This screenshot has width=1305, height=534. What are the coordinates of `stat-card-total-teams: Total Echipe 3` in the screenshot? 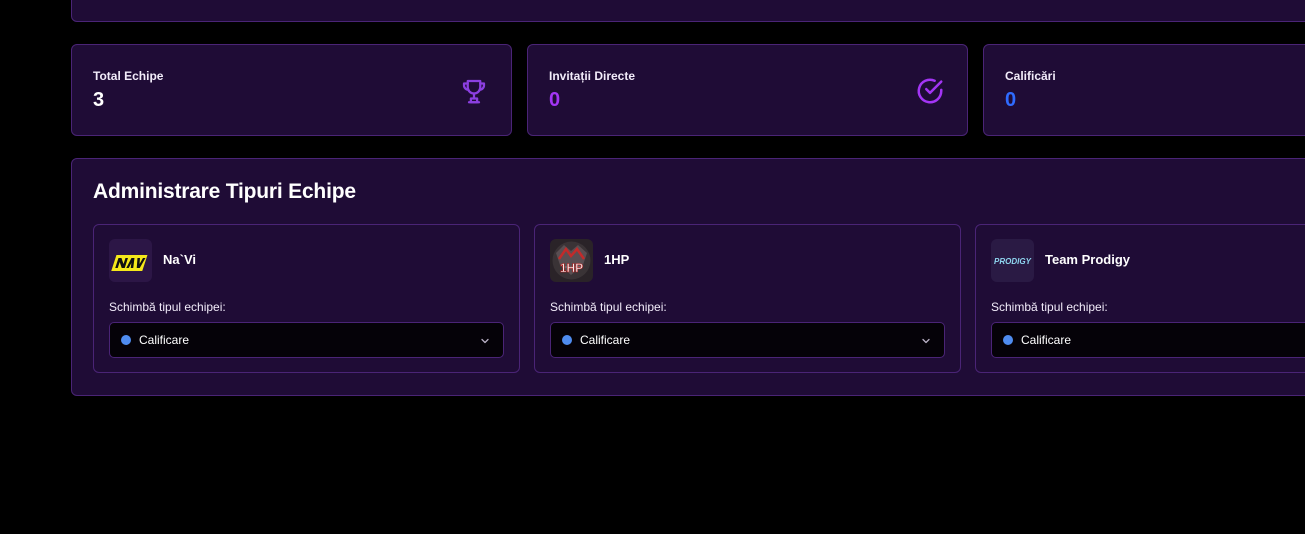 It's located at (291, 90).